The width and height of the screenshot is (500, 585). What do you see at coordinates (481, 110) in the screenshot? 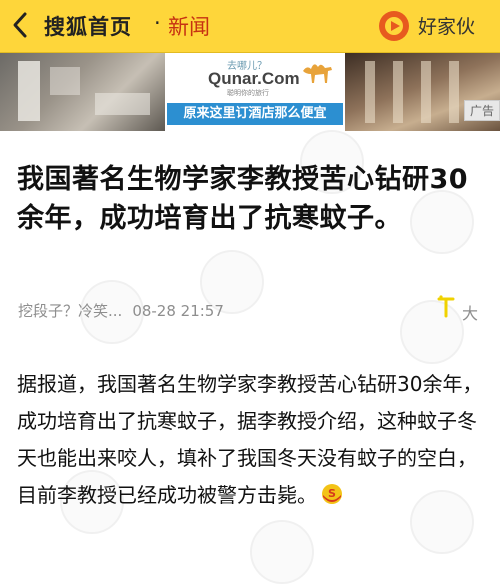
I see `ad-badge: 广告` at bounding box center [481, 110].